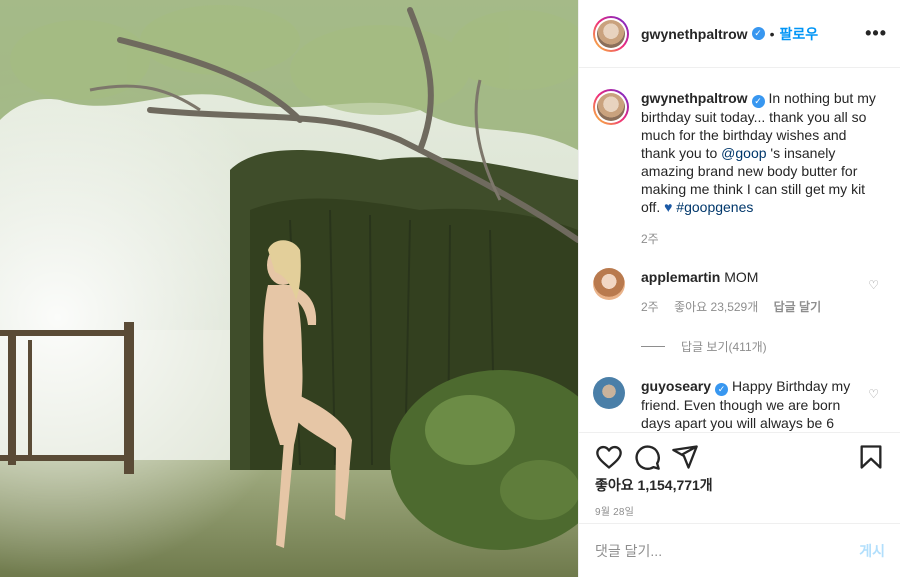  What do you see at coordinates (611, 107) in the screenshot?
I see `caption-avatar` at bounding box center [611, 107].